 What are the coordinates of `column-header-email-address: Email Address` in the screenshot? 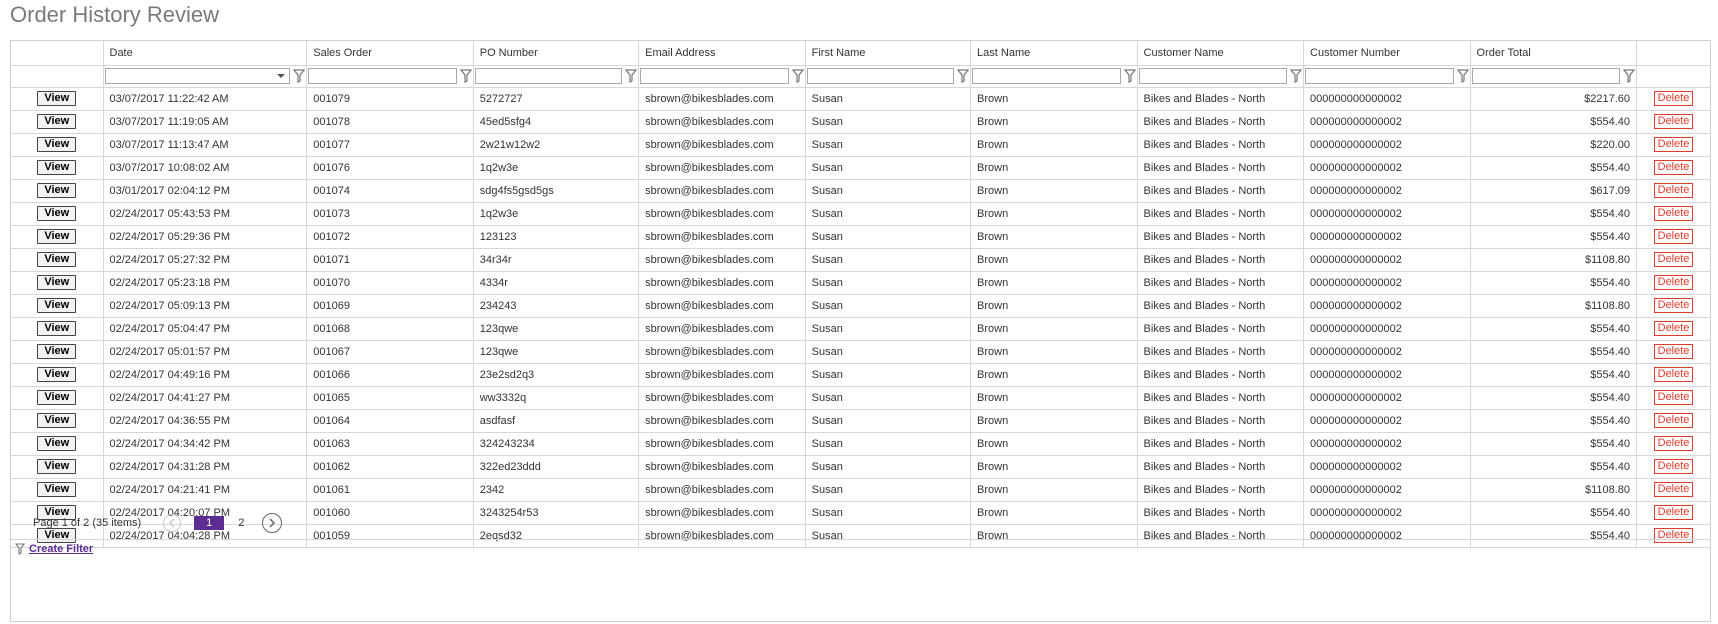 It's located at (722, 53).